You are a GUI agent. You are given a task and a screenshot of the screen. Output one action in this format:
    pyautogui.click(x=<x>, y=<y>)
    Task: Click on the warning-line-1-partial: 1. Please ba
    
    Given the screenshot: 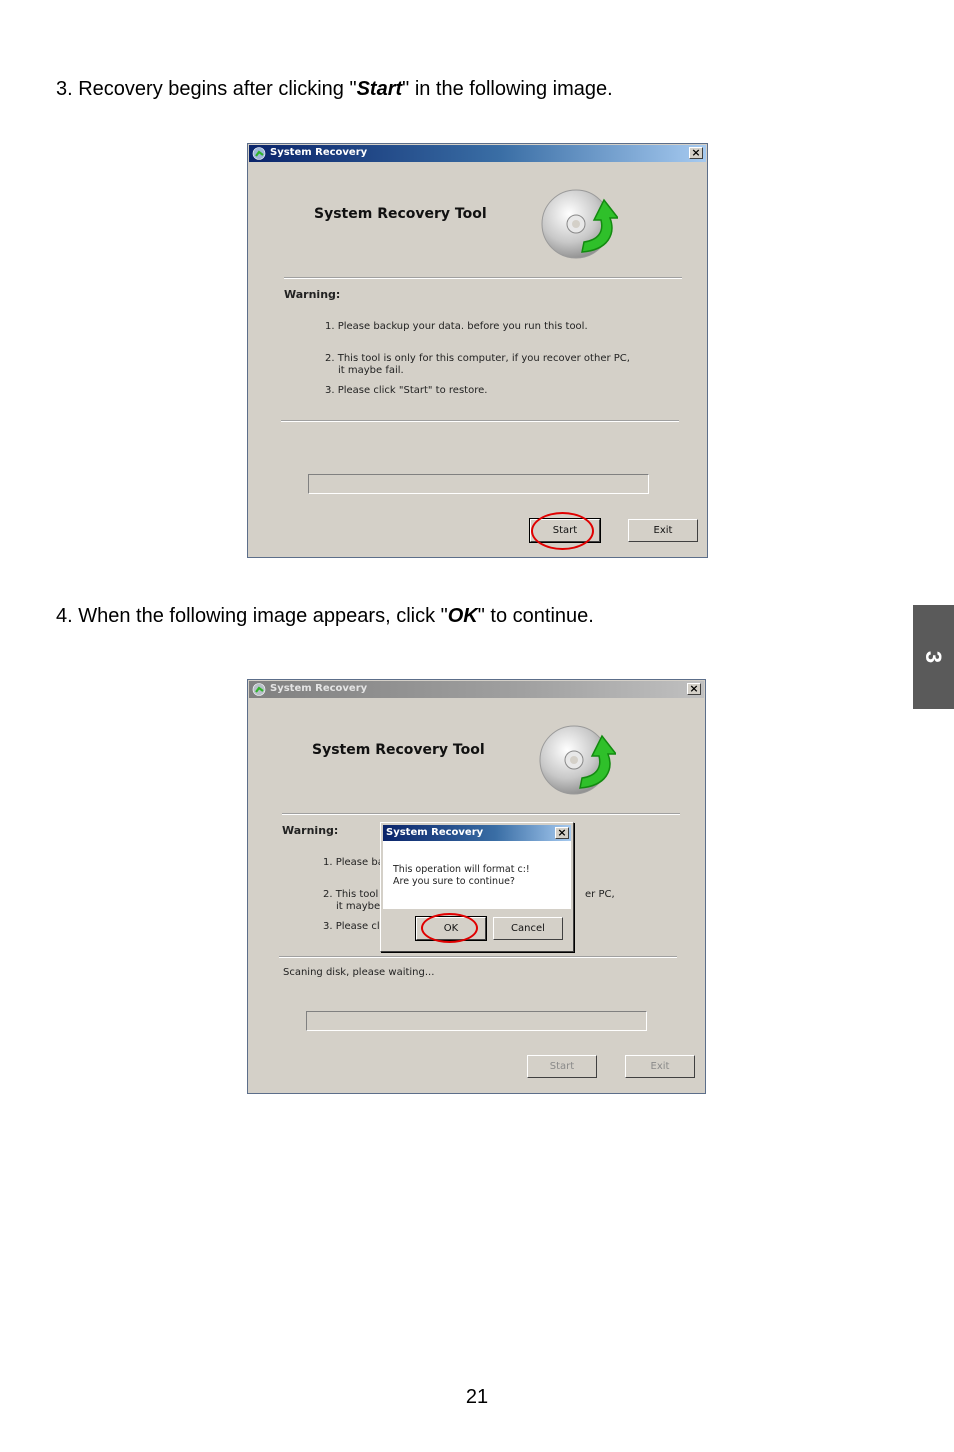 What is the action you would take?
    pyautogui.click(x=353, y=862)
    